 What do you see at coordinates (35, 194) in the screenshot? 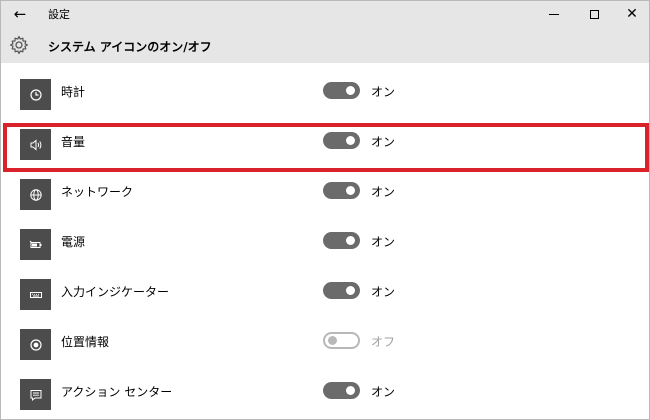
I see `network-globe-icon` at bounding box center [35, 194].